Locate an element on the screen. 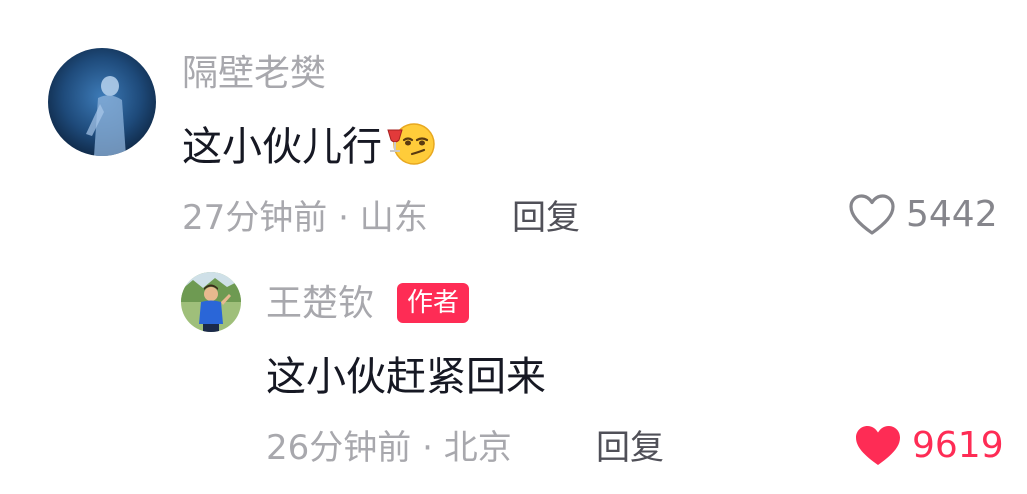 The height and width of the screenshot is (494, 1027). comment-location: 山东 is located at coordinates (393, 218).